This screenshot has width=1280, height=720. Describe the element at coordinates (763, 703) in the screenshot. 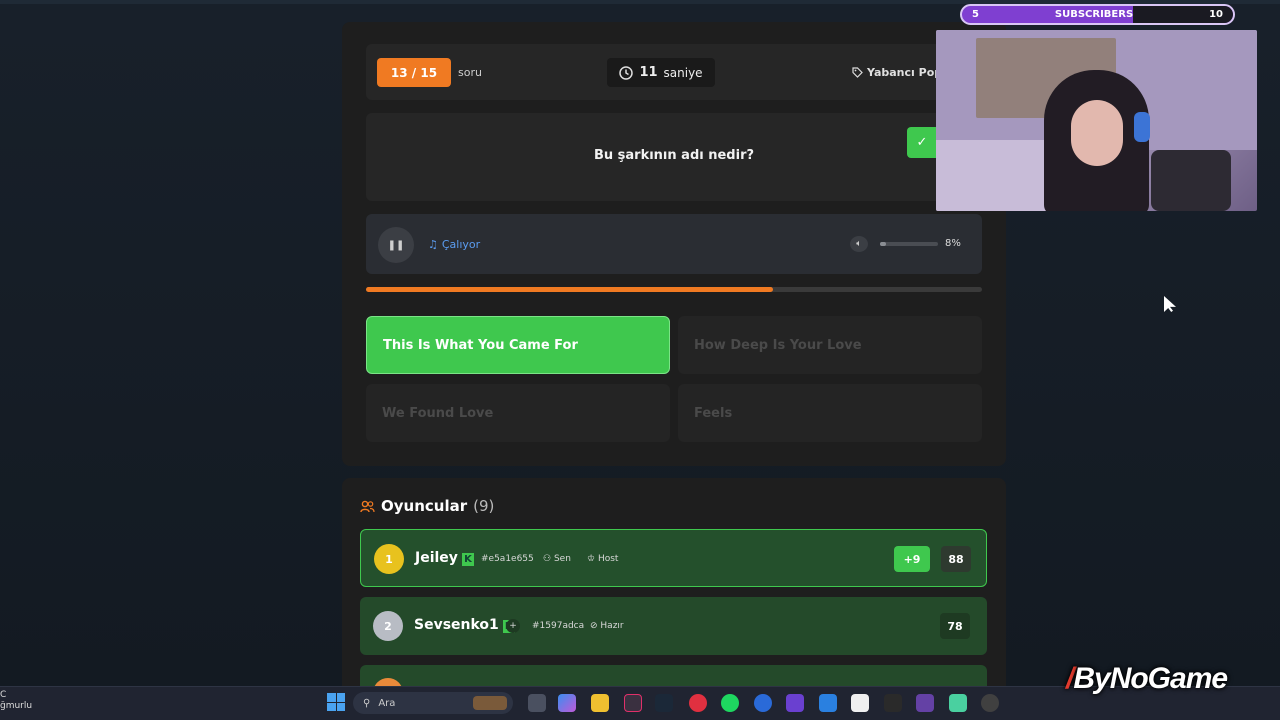

I see `app-icon-blue` at that location.